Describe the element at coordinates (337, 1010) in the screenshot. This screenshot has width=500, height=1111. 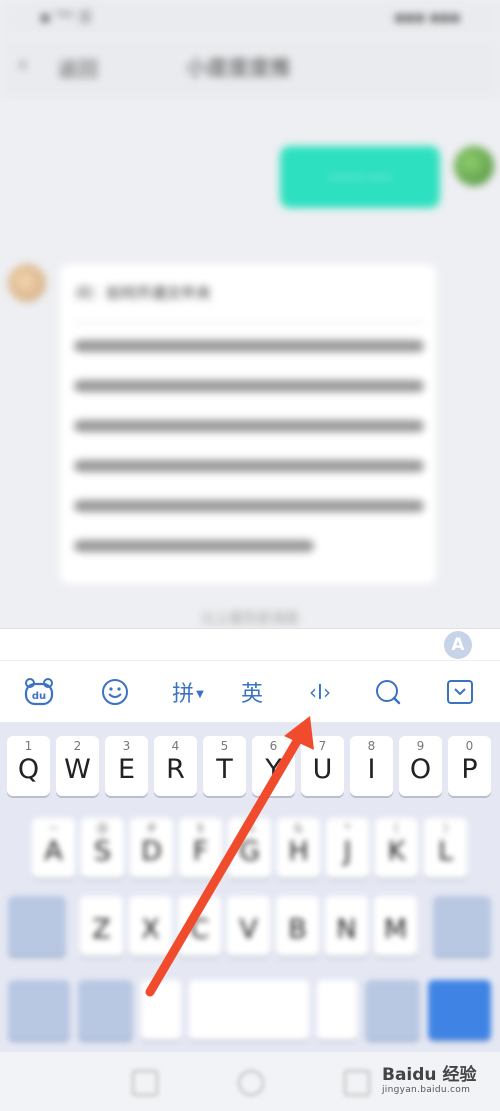
I see `period-key` at that location.